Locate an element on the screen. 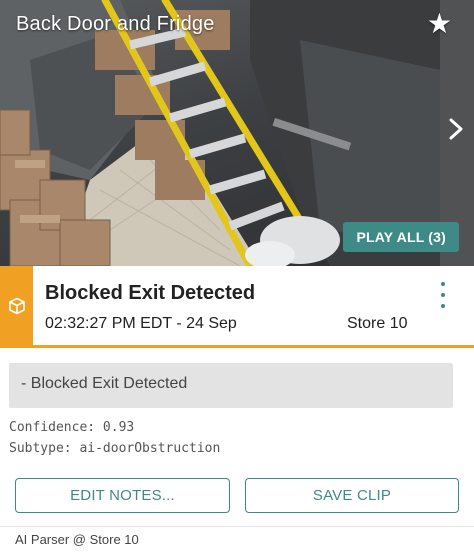 Image resolution: width=474 pixels, height=554 pixels. play-all-button: PLAY ALL (3) is located at coordinates (401, 237).